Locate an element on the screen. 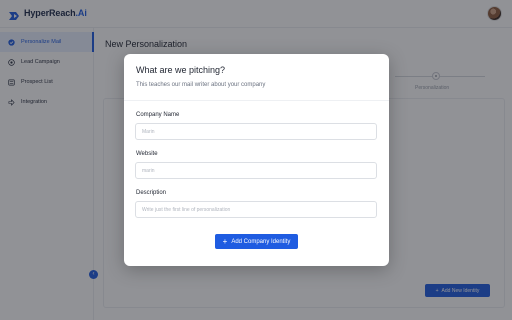 This screenshot has width=512, height=320. plus-icon: + is located at coordinates (225, 241).